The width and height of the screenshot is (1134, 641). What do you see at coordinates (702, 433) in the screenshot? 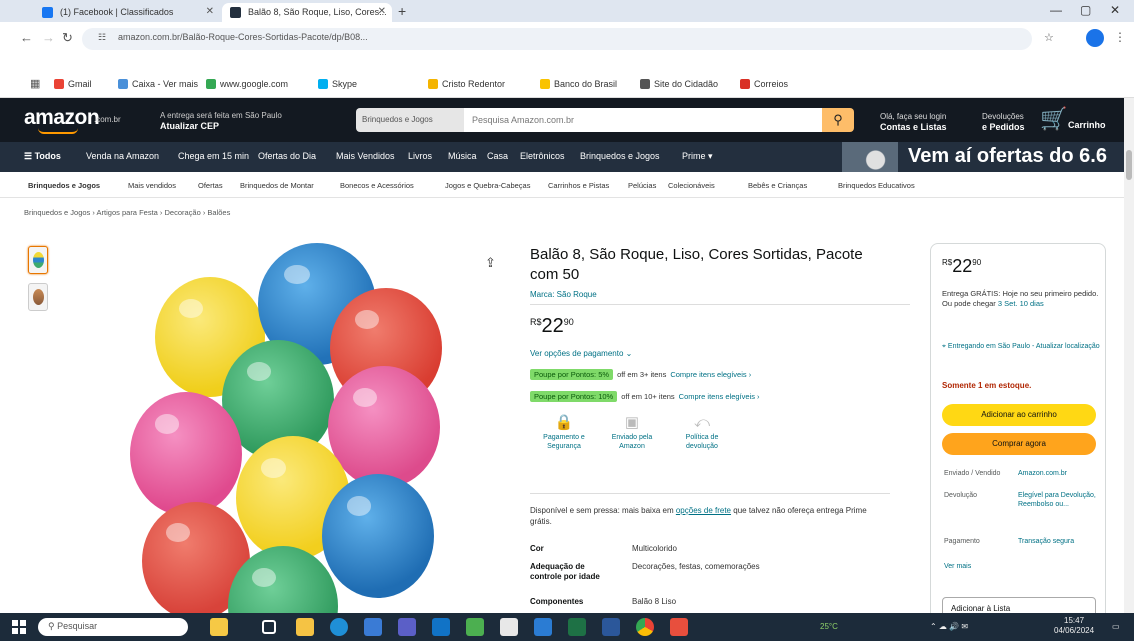
I see `feature-returns: ⤺ Política de devolução` at bounding box center [702, 433].